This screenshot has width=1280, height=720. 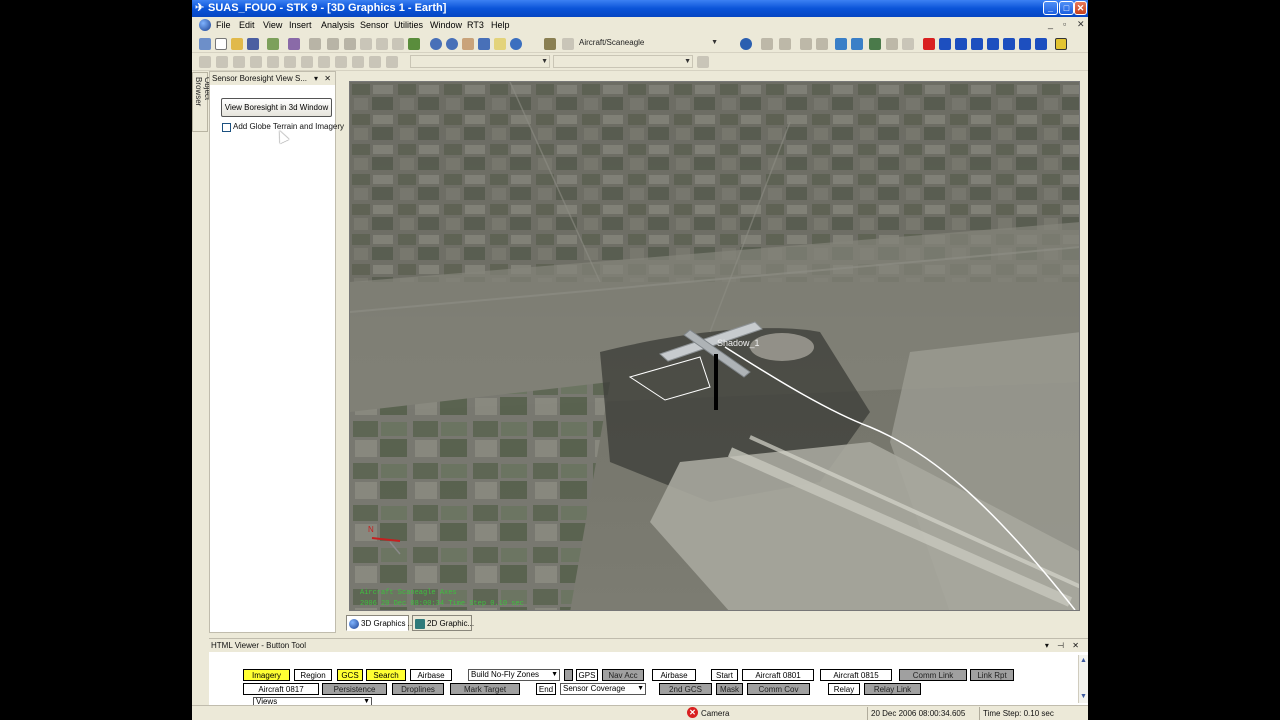 What do you see at coordinates (977, 44) in the screenshot?
I see `pause-icon` at bounding box center [977, 44].